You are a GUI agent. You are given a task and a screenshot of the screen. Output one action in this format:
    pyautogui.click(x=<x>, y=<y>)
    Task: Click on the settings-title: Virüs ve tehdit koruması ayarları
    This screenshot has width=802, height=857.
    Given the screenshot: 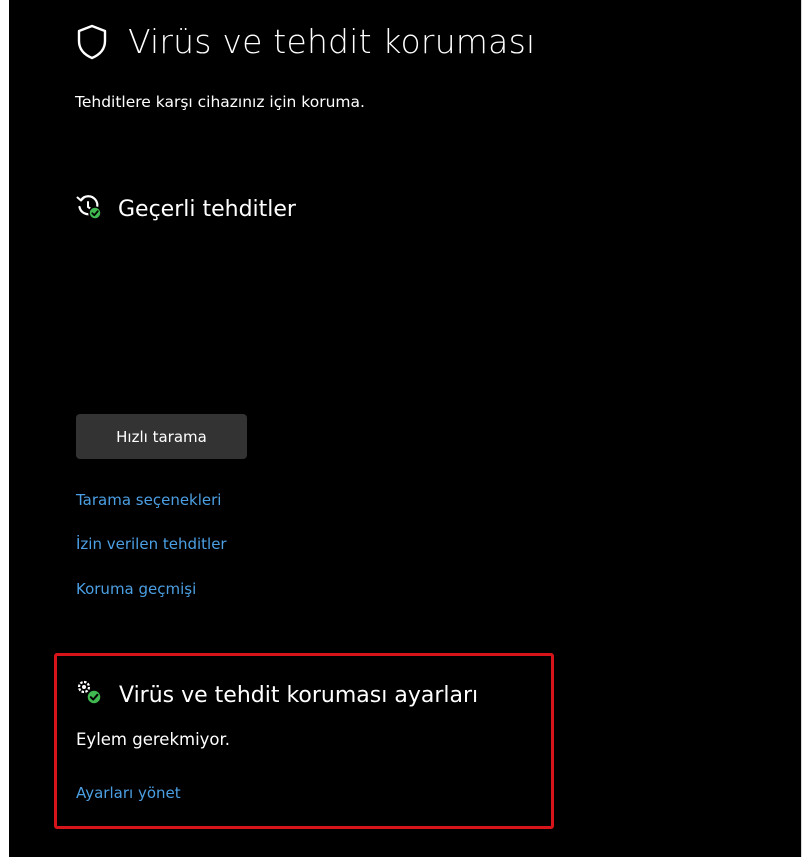 What is the action you would take?
    pyautogui.click(x=299, y=695)
    